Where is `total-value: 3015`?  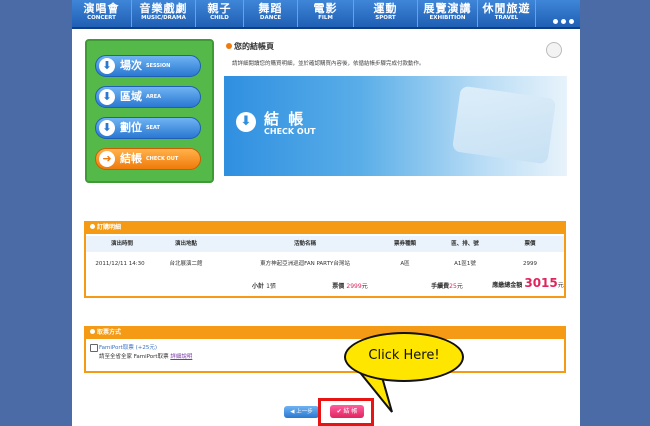 total-value: 3015 is located at coordinates (541, 283).